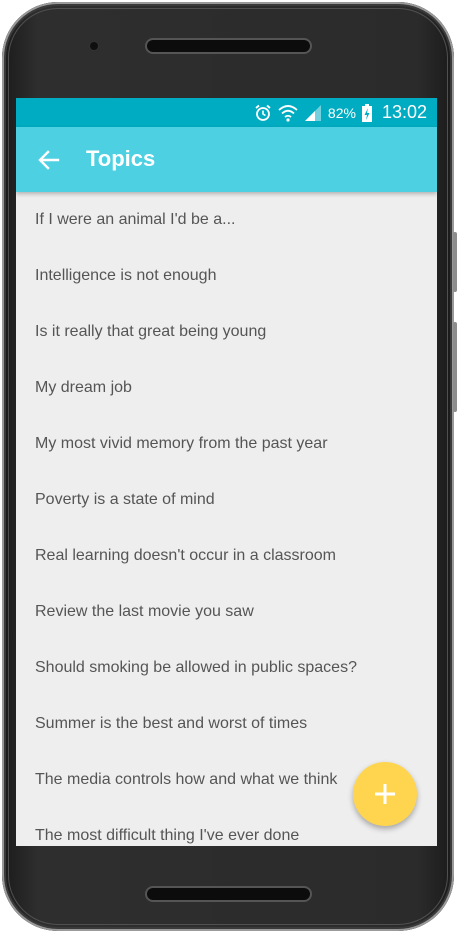 The height and width of the screenshot is (935, 458). I want to click on signal-icon, so click(312, 112).